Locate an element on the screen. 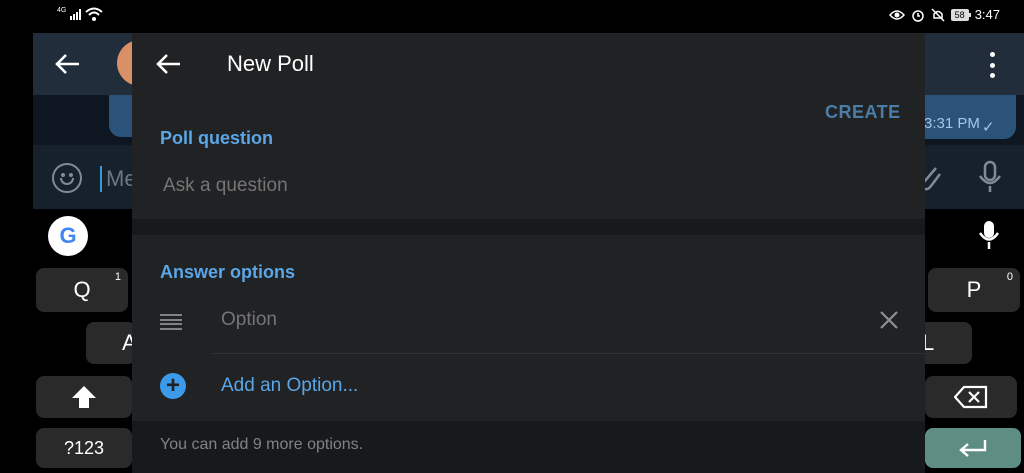  backspace-key is located at coordinates (971, 397).